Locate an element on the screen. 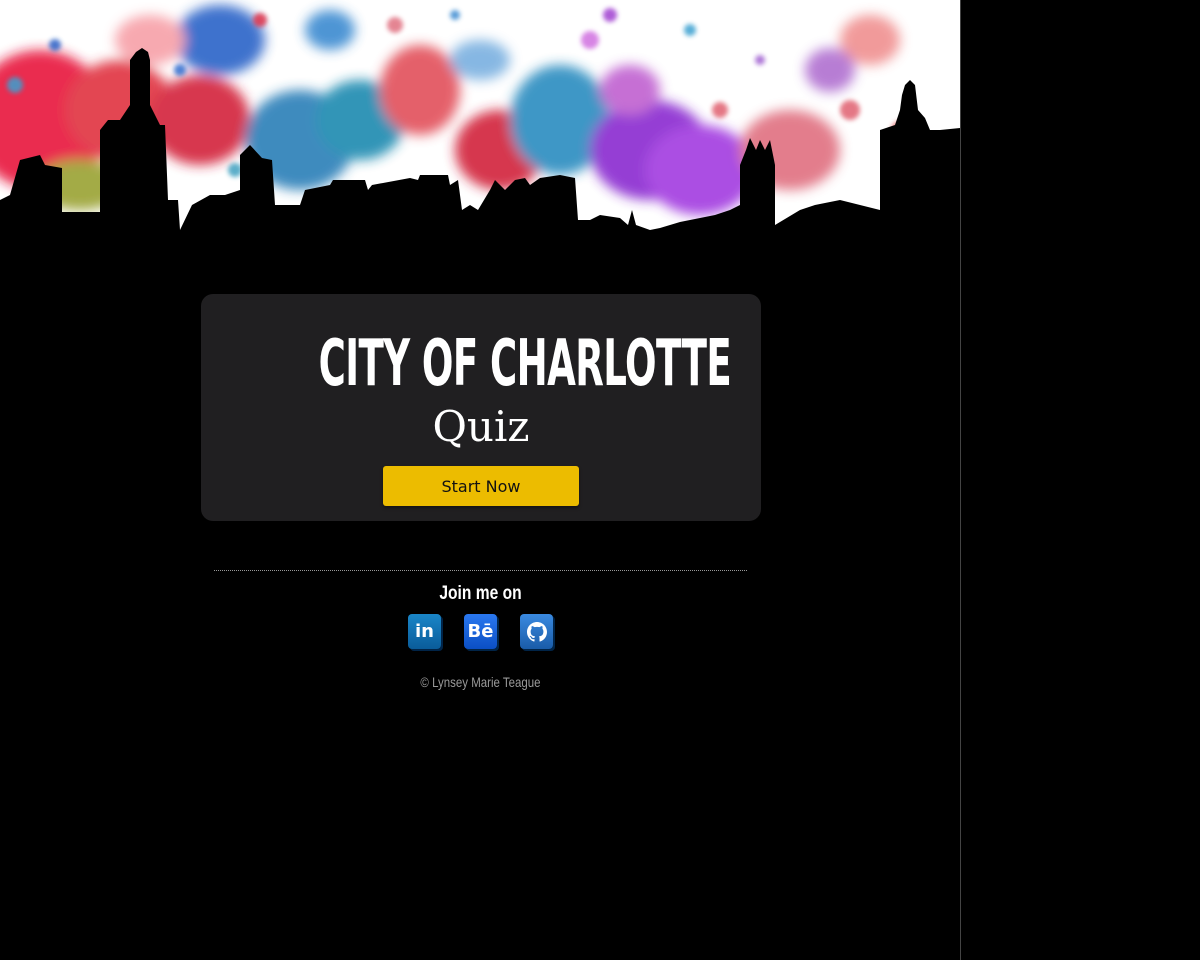 The image size is (1200, 960). quiz-title: CITY OF CHARLOTTE is located at coordinates (525, 364).